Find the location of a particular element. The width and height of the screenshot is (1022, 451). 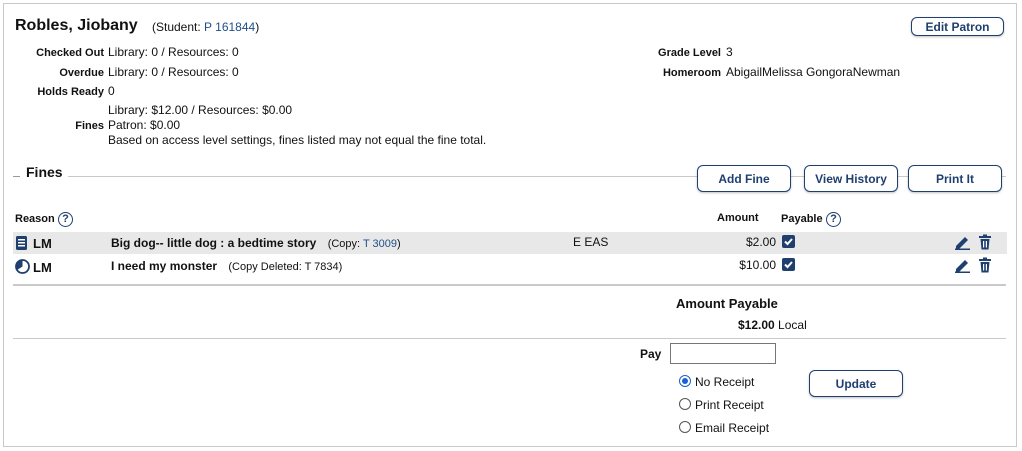

amount-payable-value: $12.00 is located at coordinates (756, 325).